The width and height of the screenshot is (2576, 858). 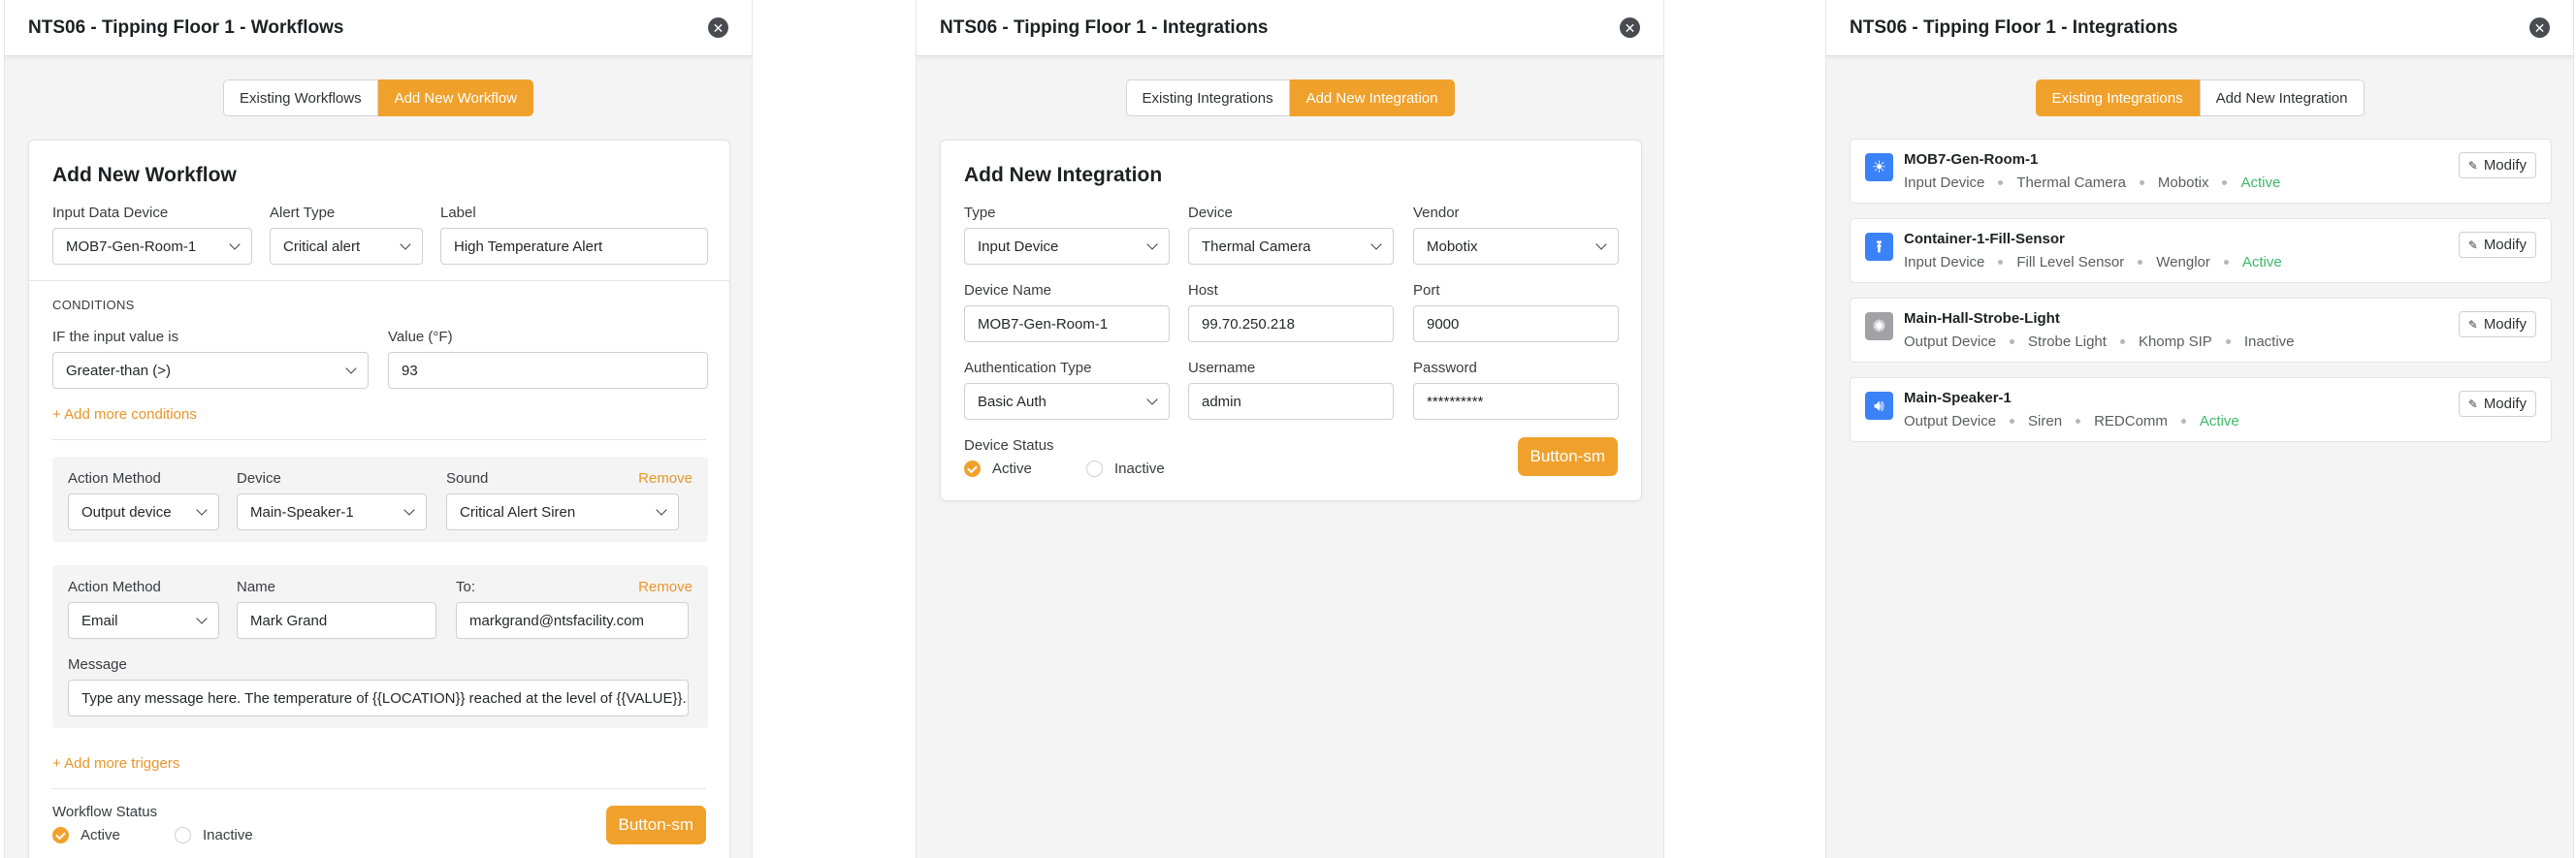 What do you see at coordinates (2067, 342) in the screenshot?
I see `integration-device: Strobe Light` at bounding box center [2067, 342].